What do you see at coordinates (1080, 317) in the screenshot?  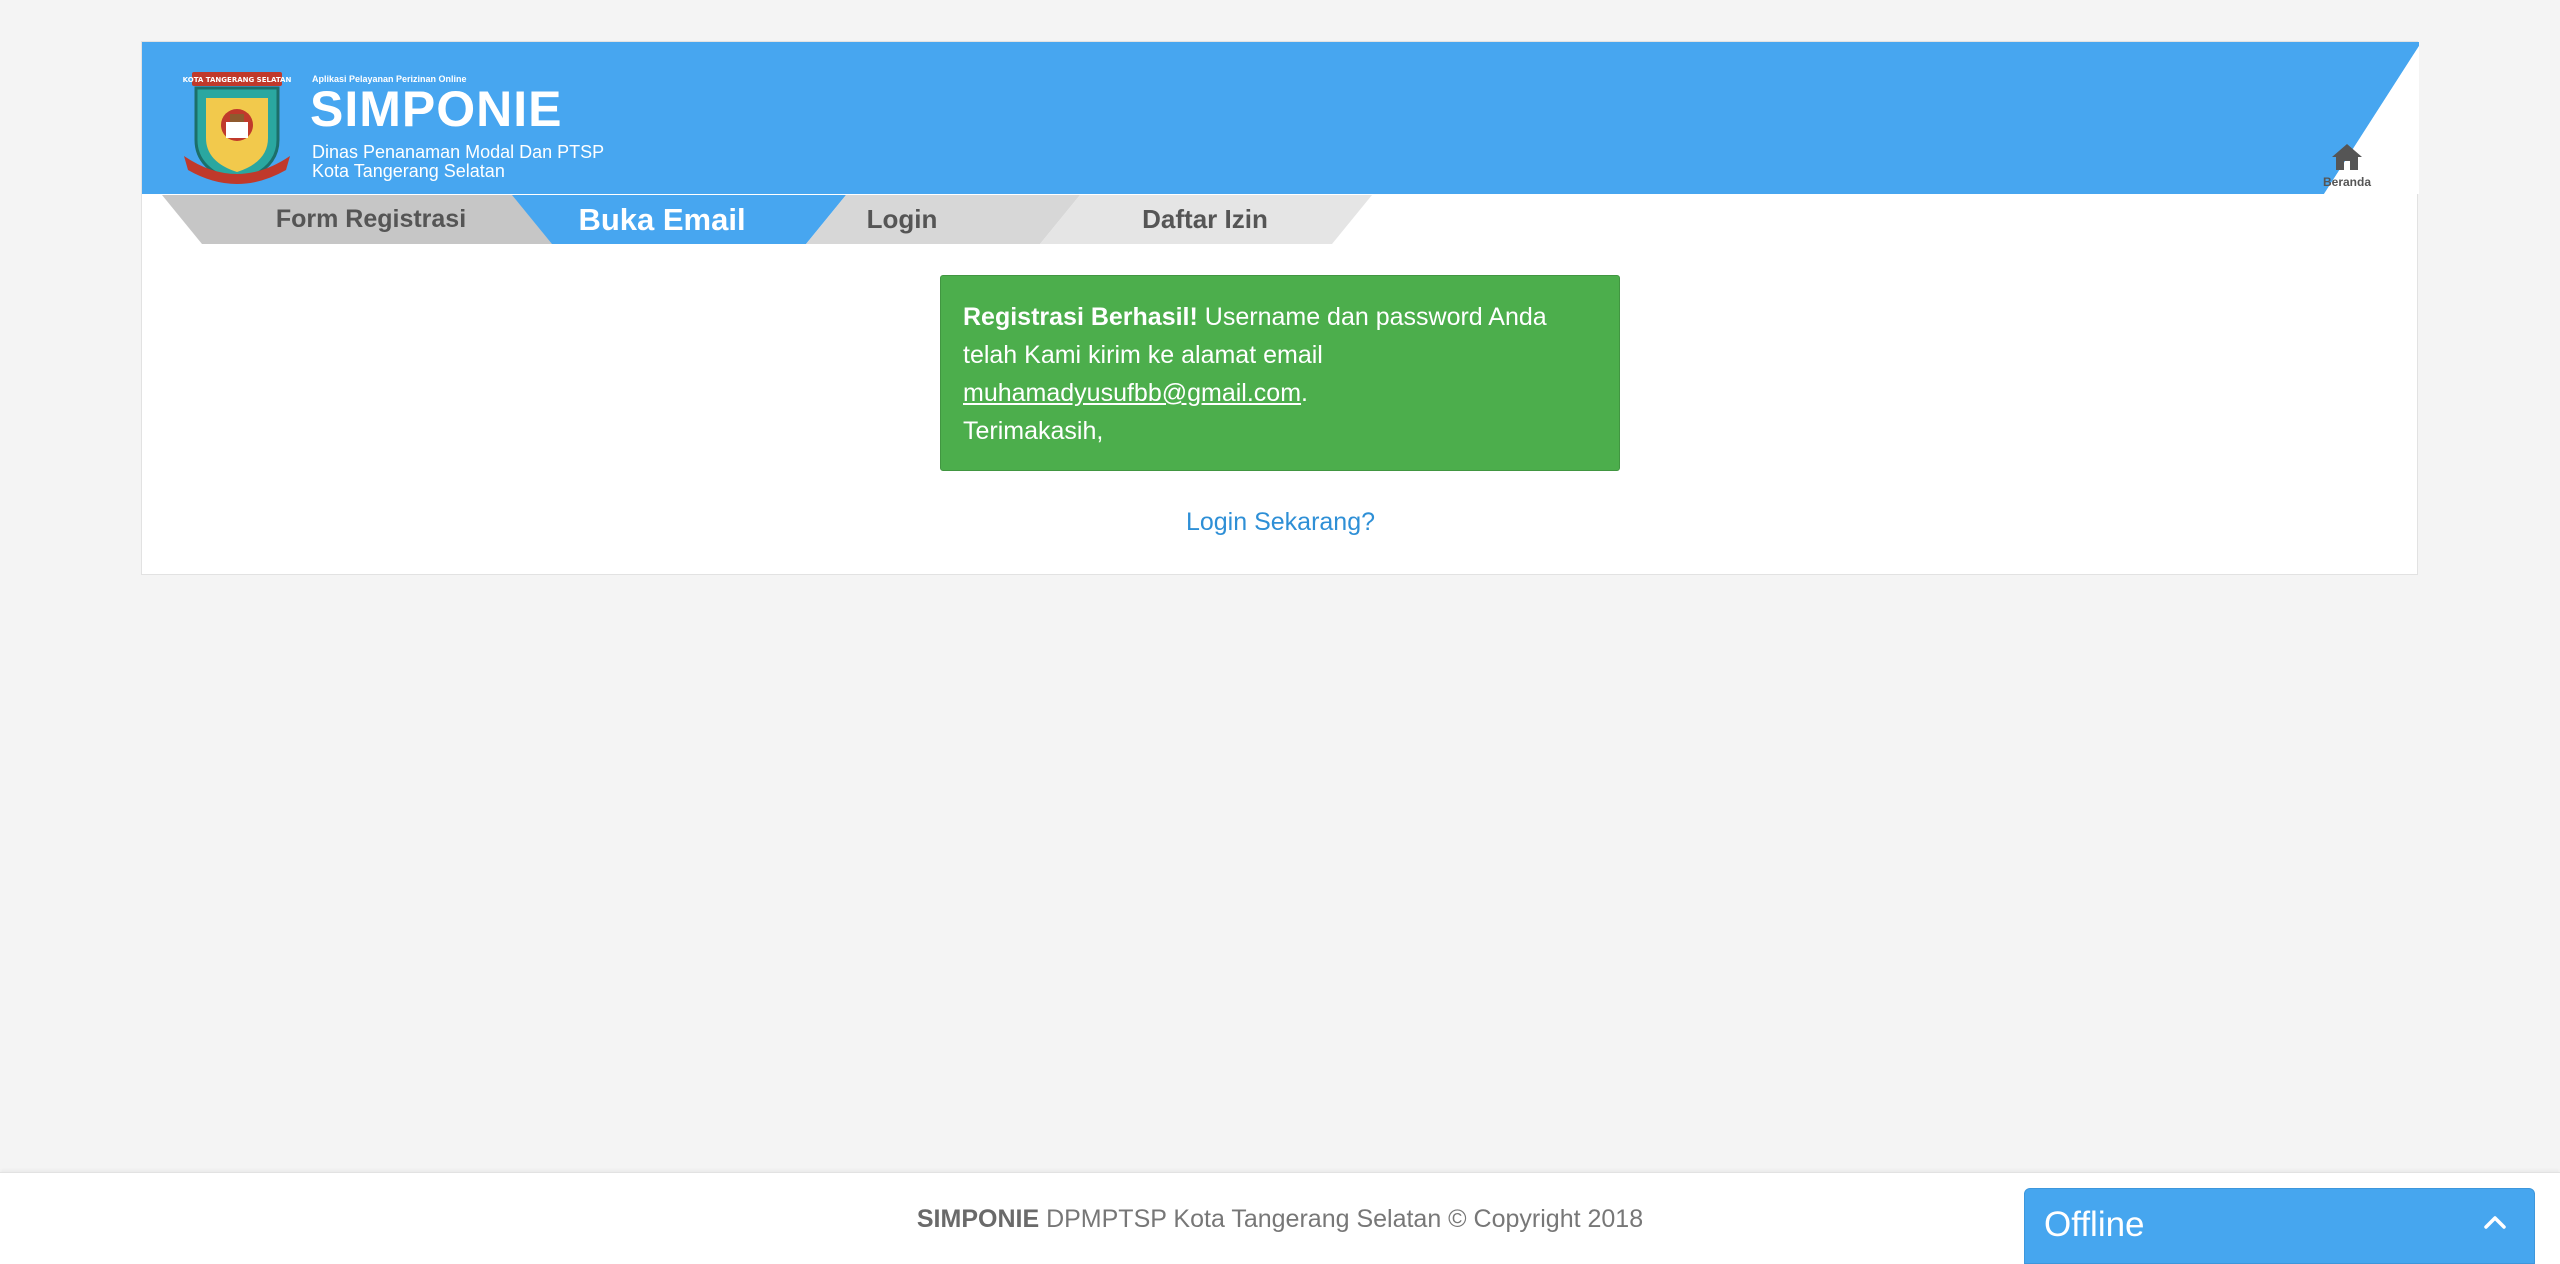 I see `alert-title: Registrasi Berhasil!` at bounding box center [1080, 317].